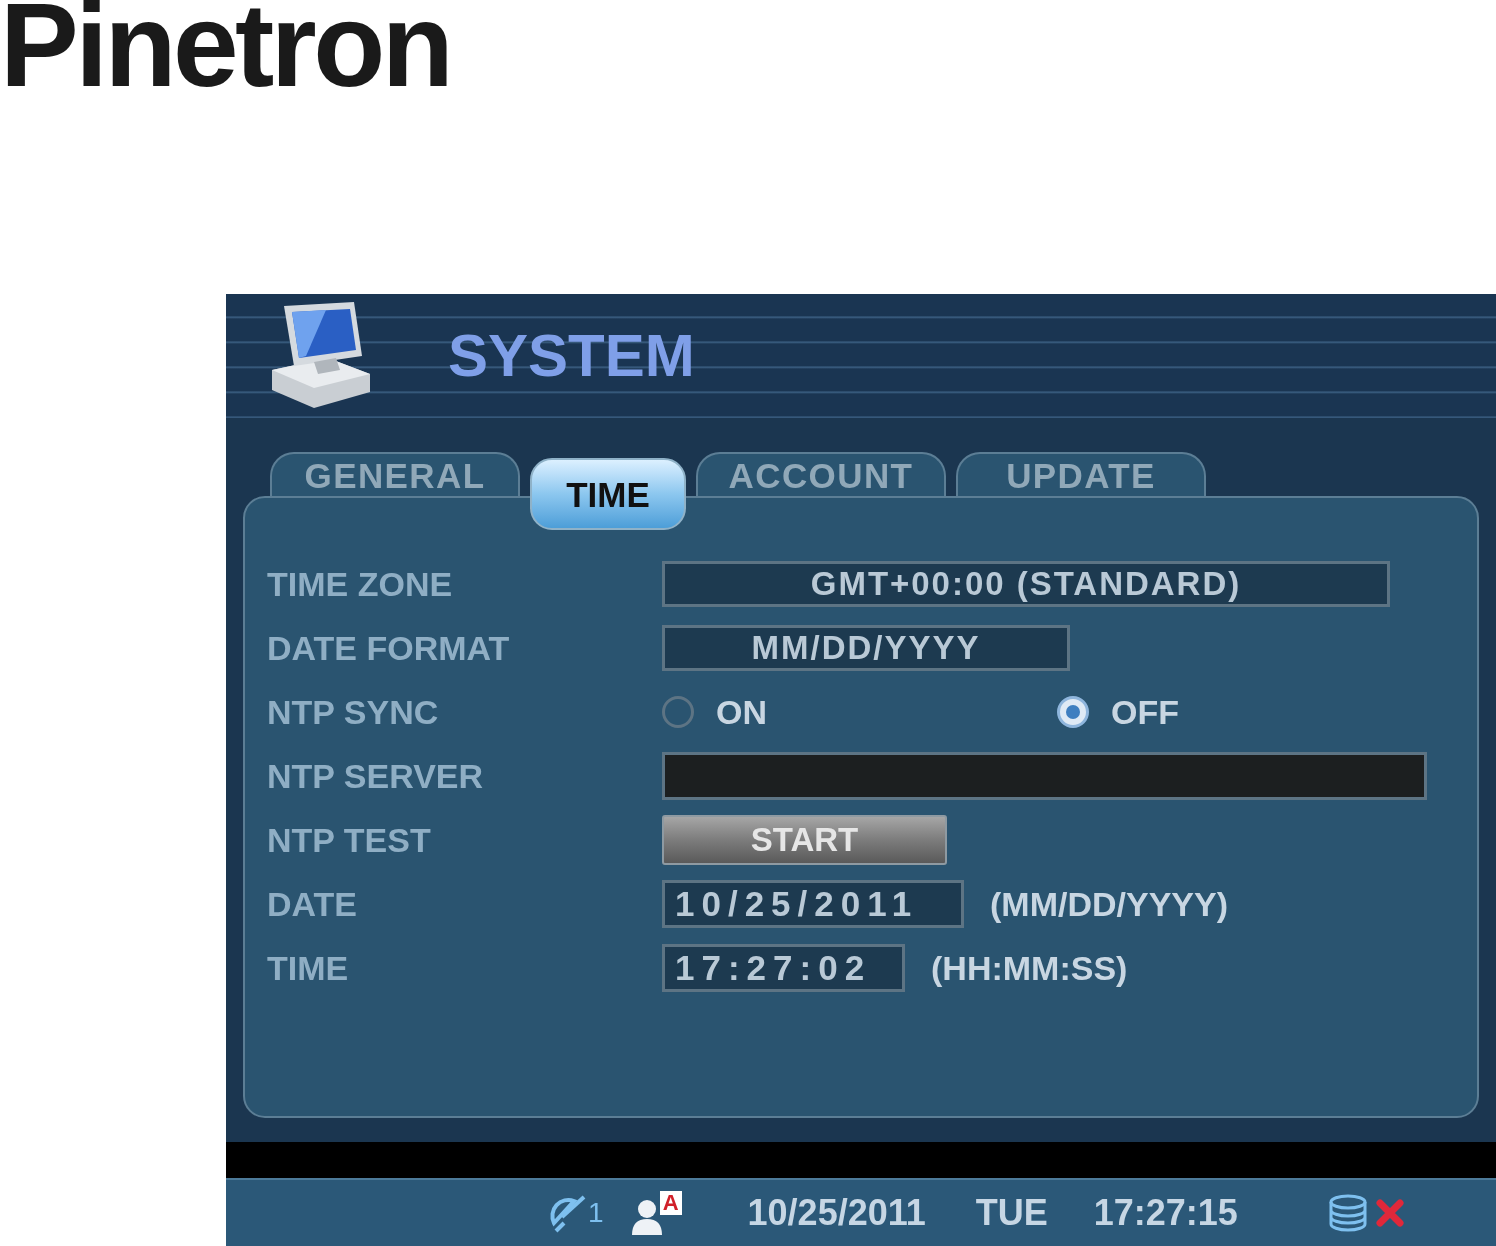 The image size is (1496, 1246). Describe the element at coordinates (670, 1203) in the screenshot. I see `user-badge: A` at that location.